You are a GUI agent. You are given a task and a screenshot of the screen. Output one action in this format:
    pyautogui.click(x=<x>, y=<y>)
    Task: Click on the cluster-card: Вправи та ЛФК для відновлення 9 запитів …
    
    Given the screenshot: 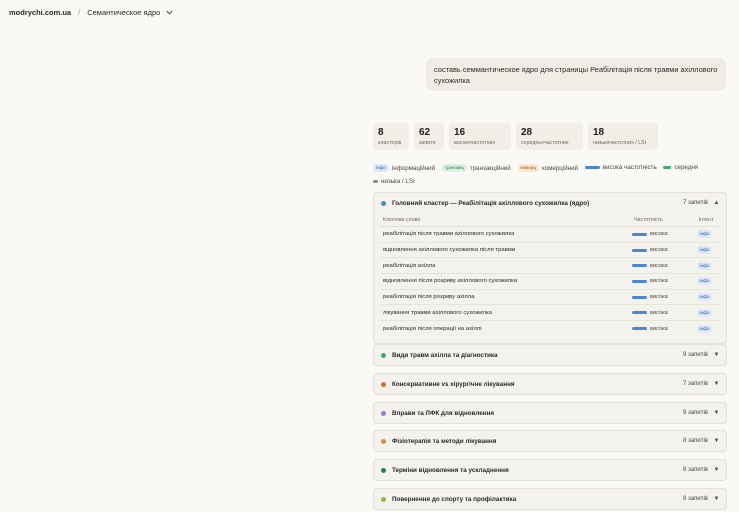 What is the action you would take?
    pyautogui.click(x=550, y=413)
    